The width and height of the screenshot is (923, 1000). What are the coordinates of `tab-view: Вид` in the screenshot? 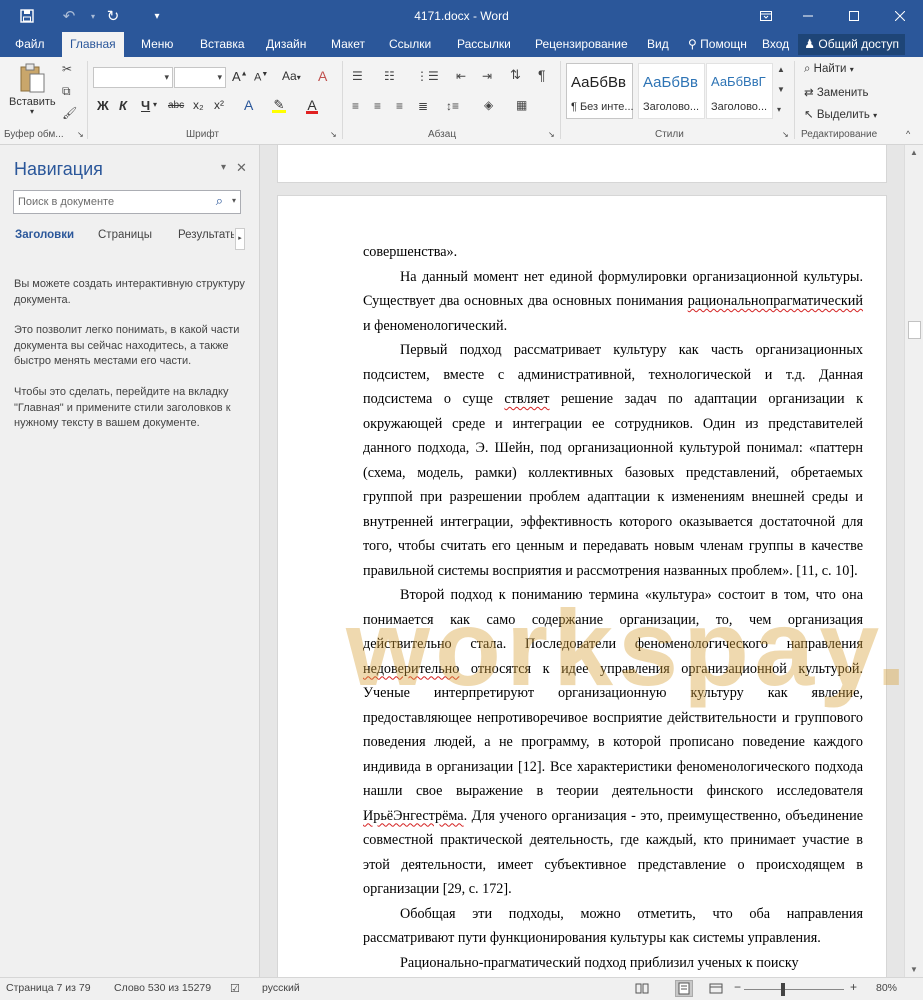 It's located at (658, 44).